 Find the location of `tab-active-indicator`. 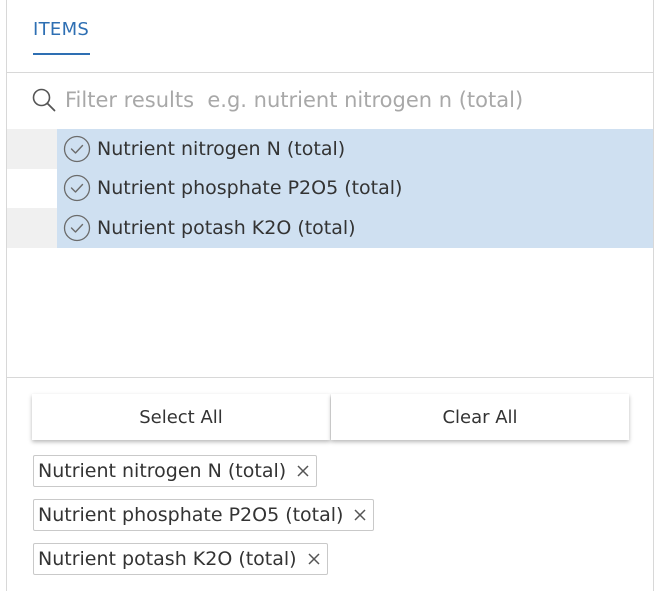

tab-active-indicator is located at coordinates (61, 54).